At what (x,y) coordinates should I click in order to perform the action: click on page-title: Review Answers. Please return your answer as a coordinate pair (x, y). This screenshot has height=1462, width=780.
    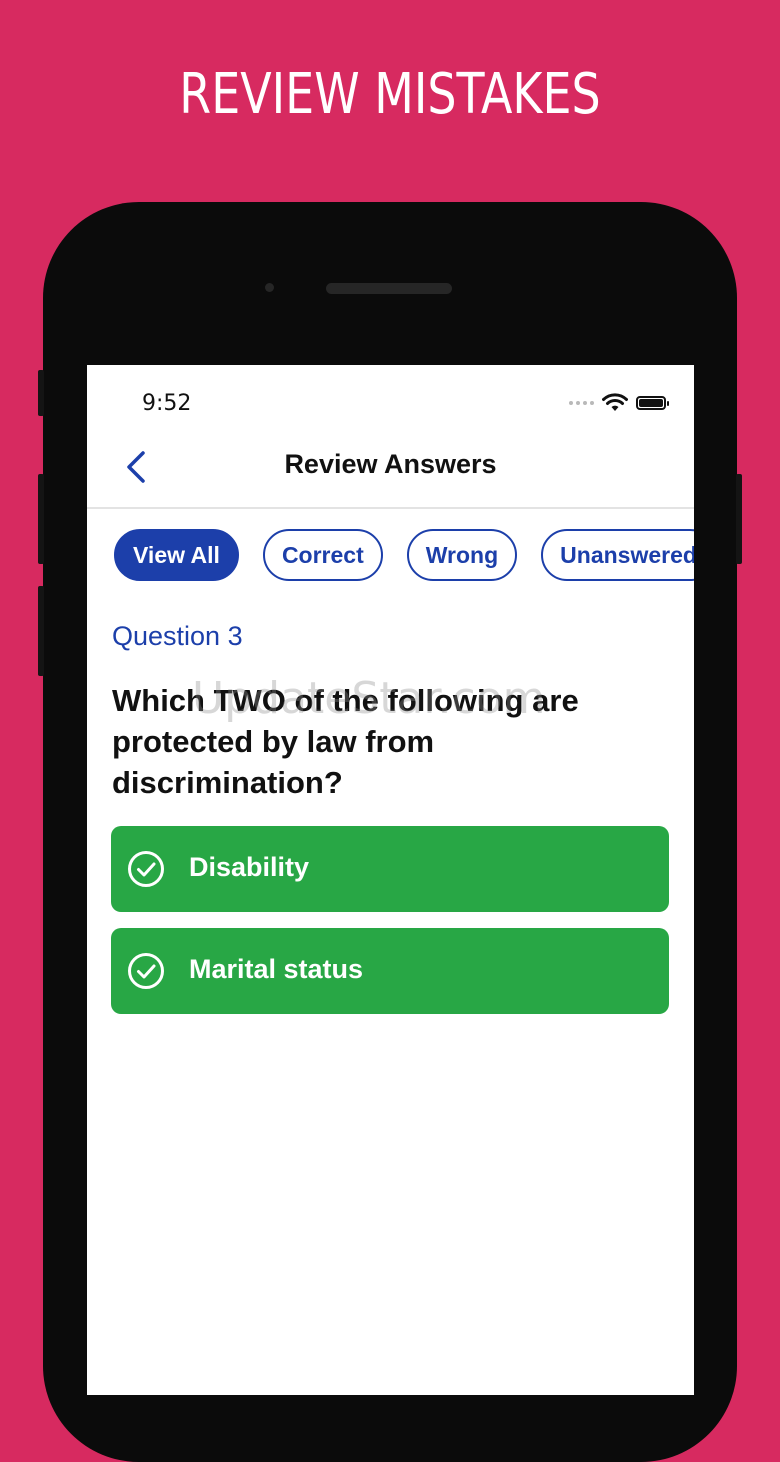
    Looking at the image, I should click on (390, 464).